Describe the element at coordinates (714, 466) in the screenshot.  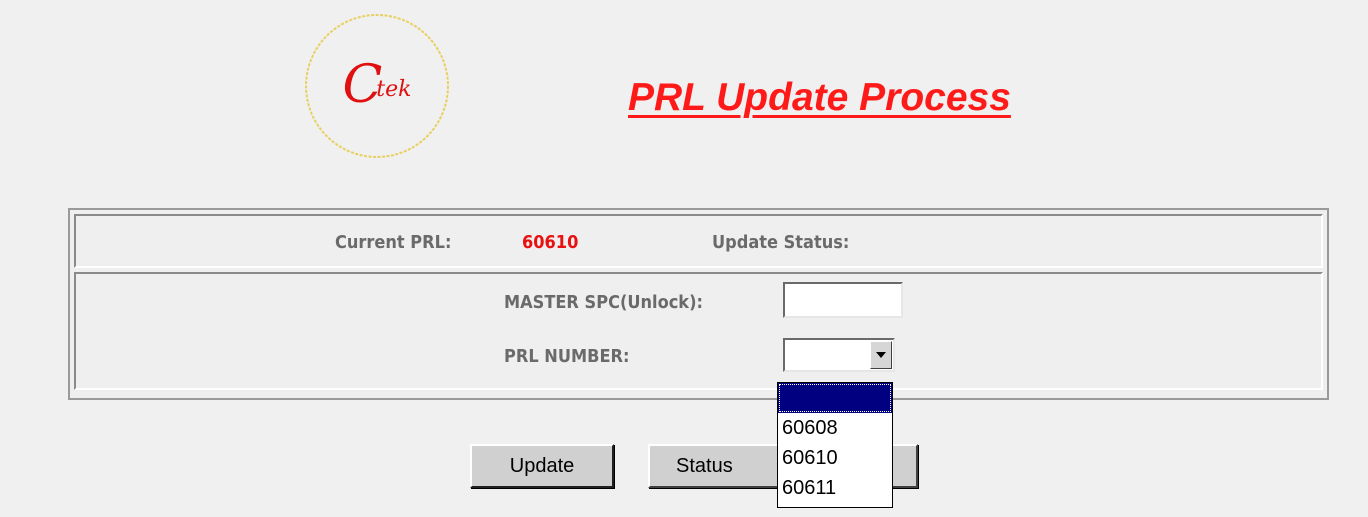
I see `status-button: Status` at that location.